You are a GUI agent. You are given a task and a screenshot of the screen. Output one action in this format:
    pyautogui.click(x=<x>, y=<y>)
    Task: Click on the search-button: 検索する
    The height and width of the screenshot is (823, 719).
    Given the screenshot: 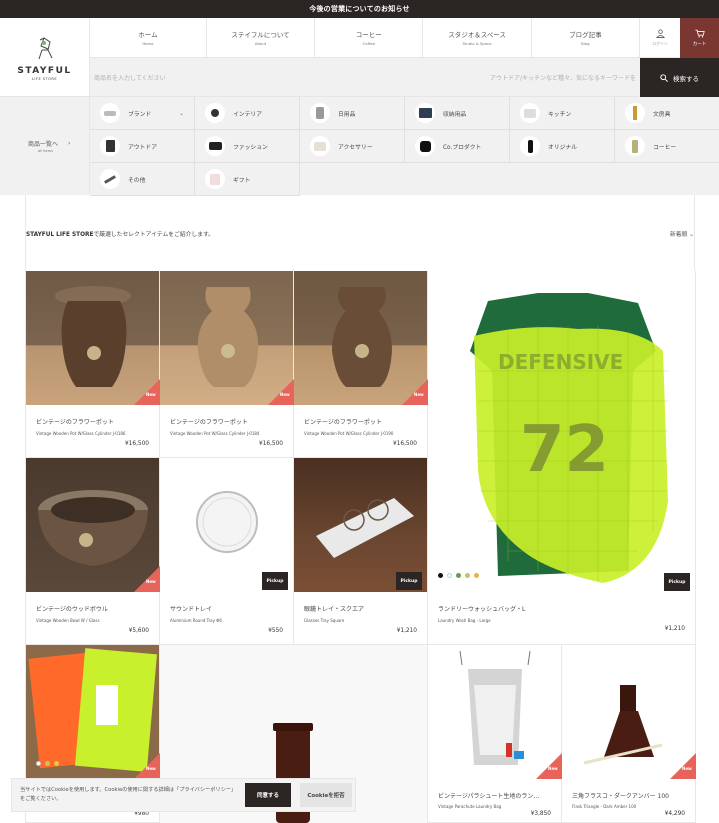 What is the action you would take?
    pyautogui.click(x=679, y=77)
    